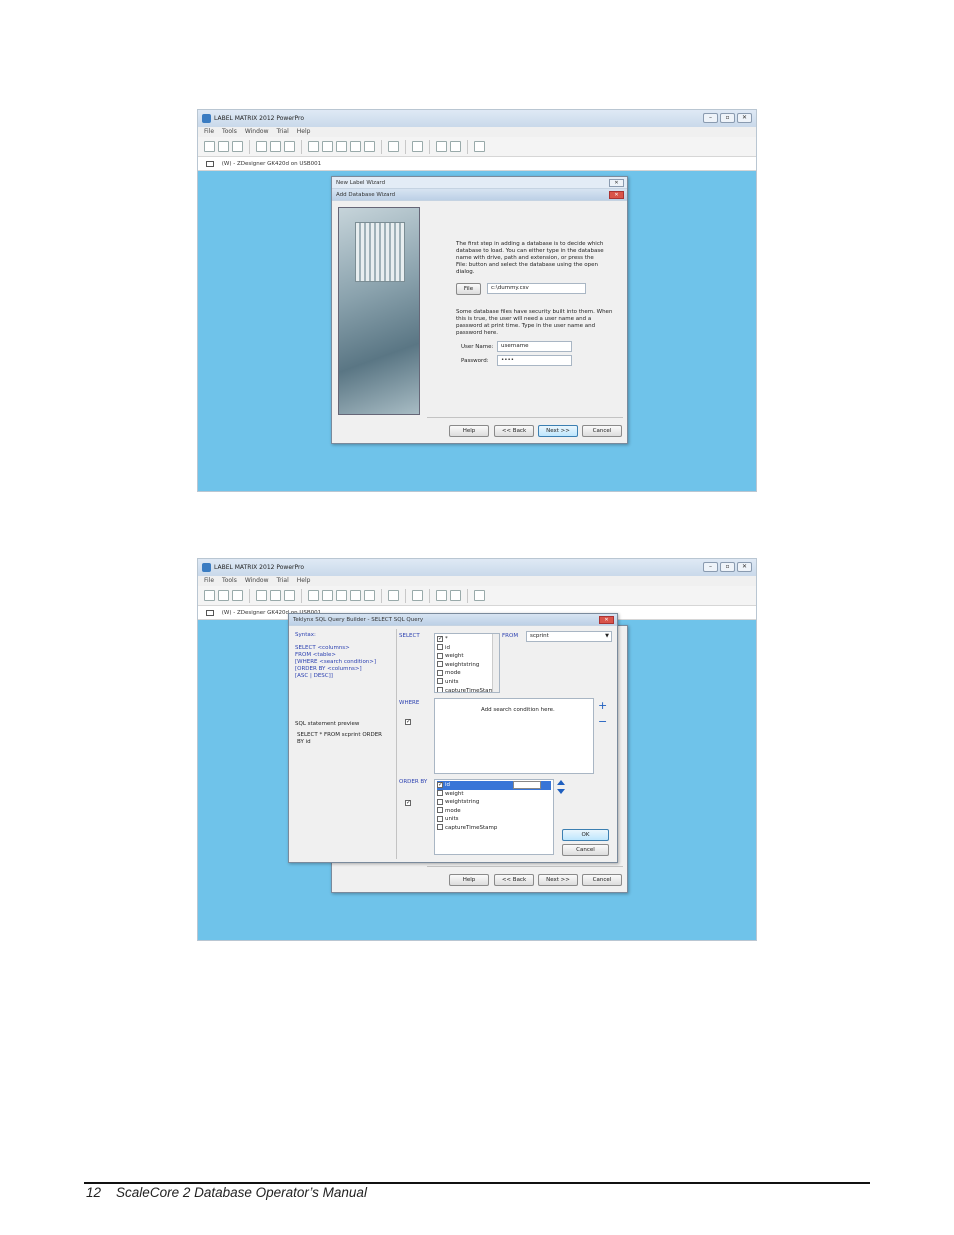  I want to click on add-condition-icon: +, so click(602, 705).